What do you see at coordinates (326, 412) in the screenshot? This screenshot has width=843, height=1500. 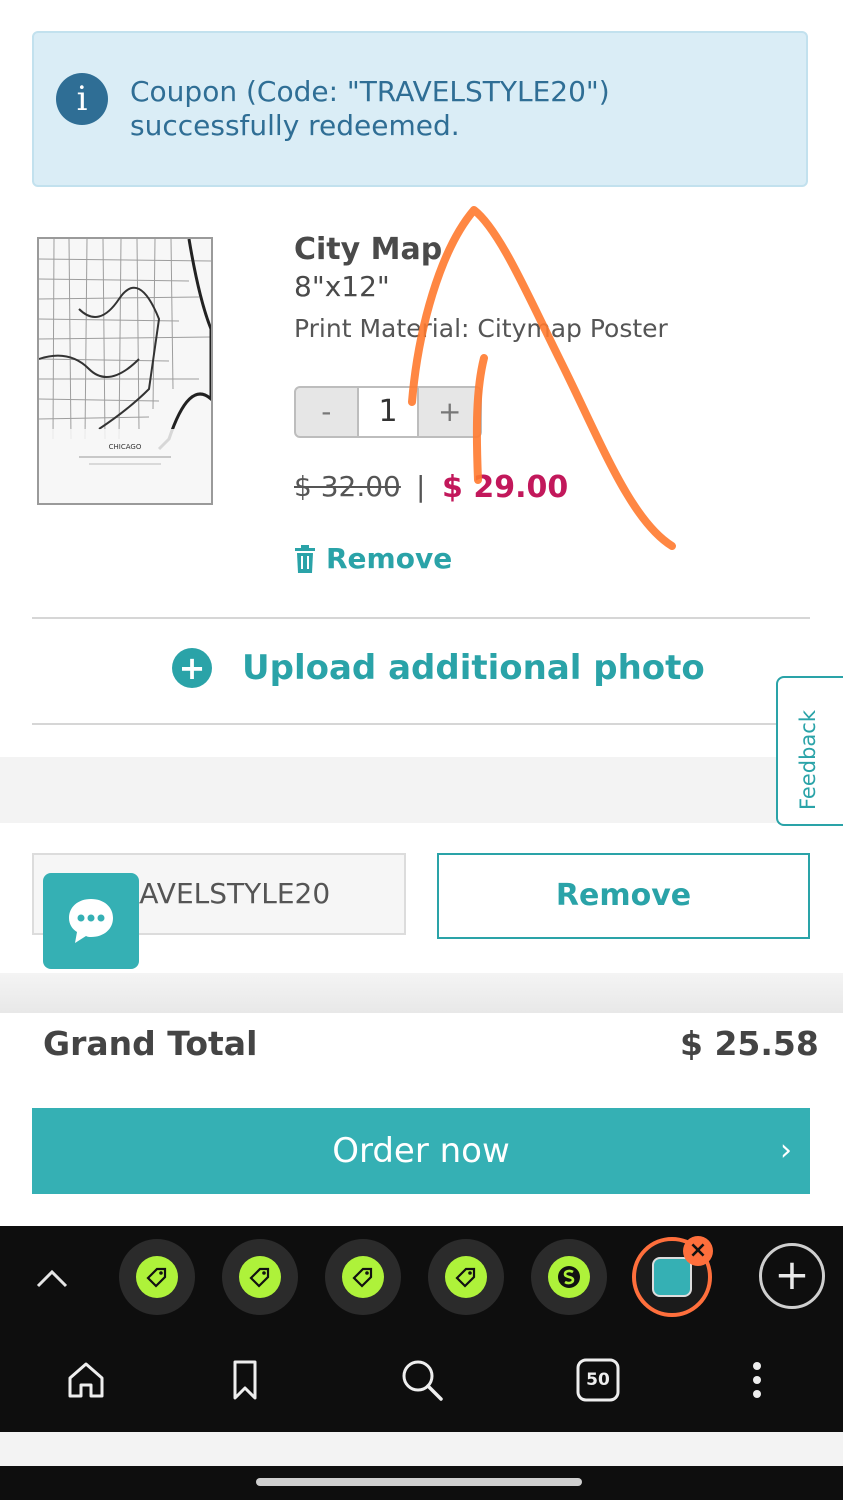 I see `decrement-button: -` at bounding box center [326, 412].